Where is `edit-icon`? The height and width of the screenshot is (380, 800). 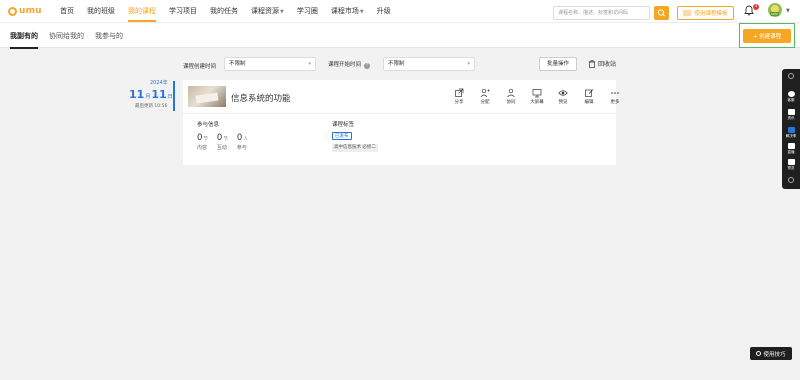
edit-icon is located at coordinates (589, 93).